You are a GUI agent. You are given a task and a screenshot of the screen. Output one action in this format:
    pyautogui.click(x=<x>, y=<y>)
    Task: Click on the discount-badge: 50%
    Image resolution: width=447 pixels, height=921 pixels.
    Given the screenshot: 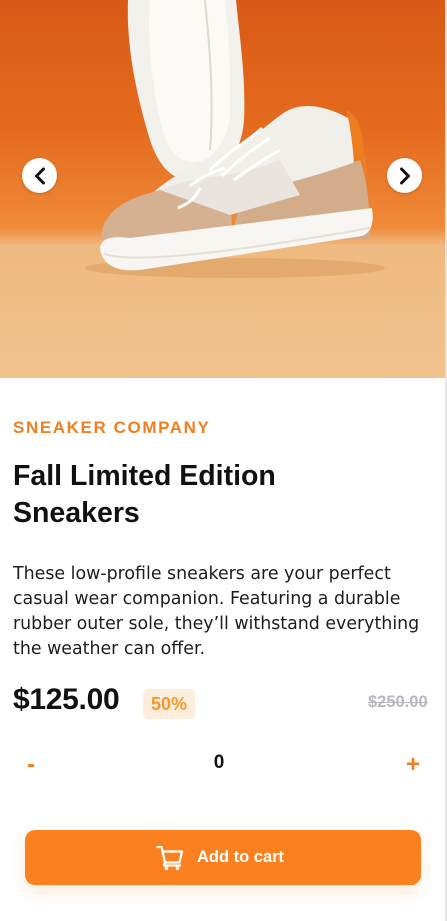 What is the action you would take?
    pyautogui.click(x=169, y=704)
    